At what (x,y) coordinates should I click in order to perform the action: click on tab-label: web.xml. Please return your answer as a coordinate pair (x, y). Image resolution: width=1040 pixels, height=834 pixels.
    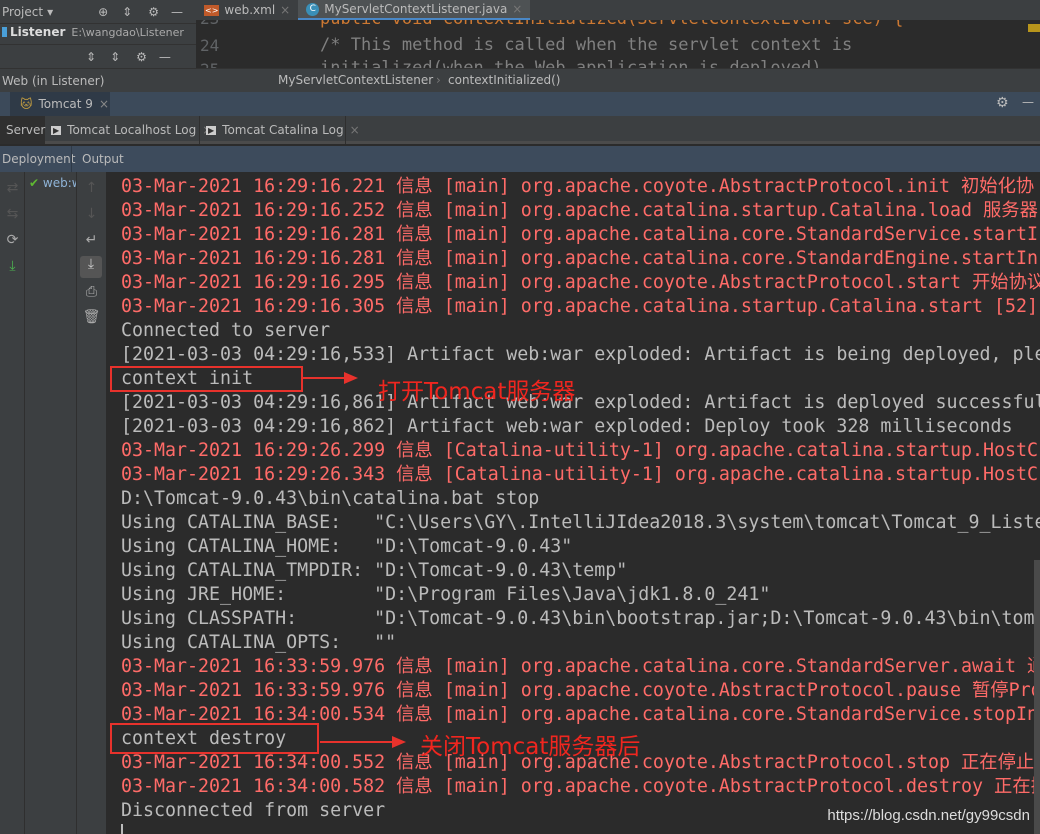
    Looking at the image, I should click on (250, 10).